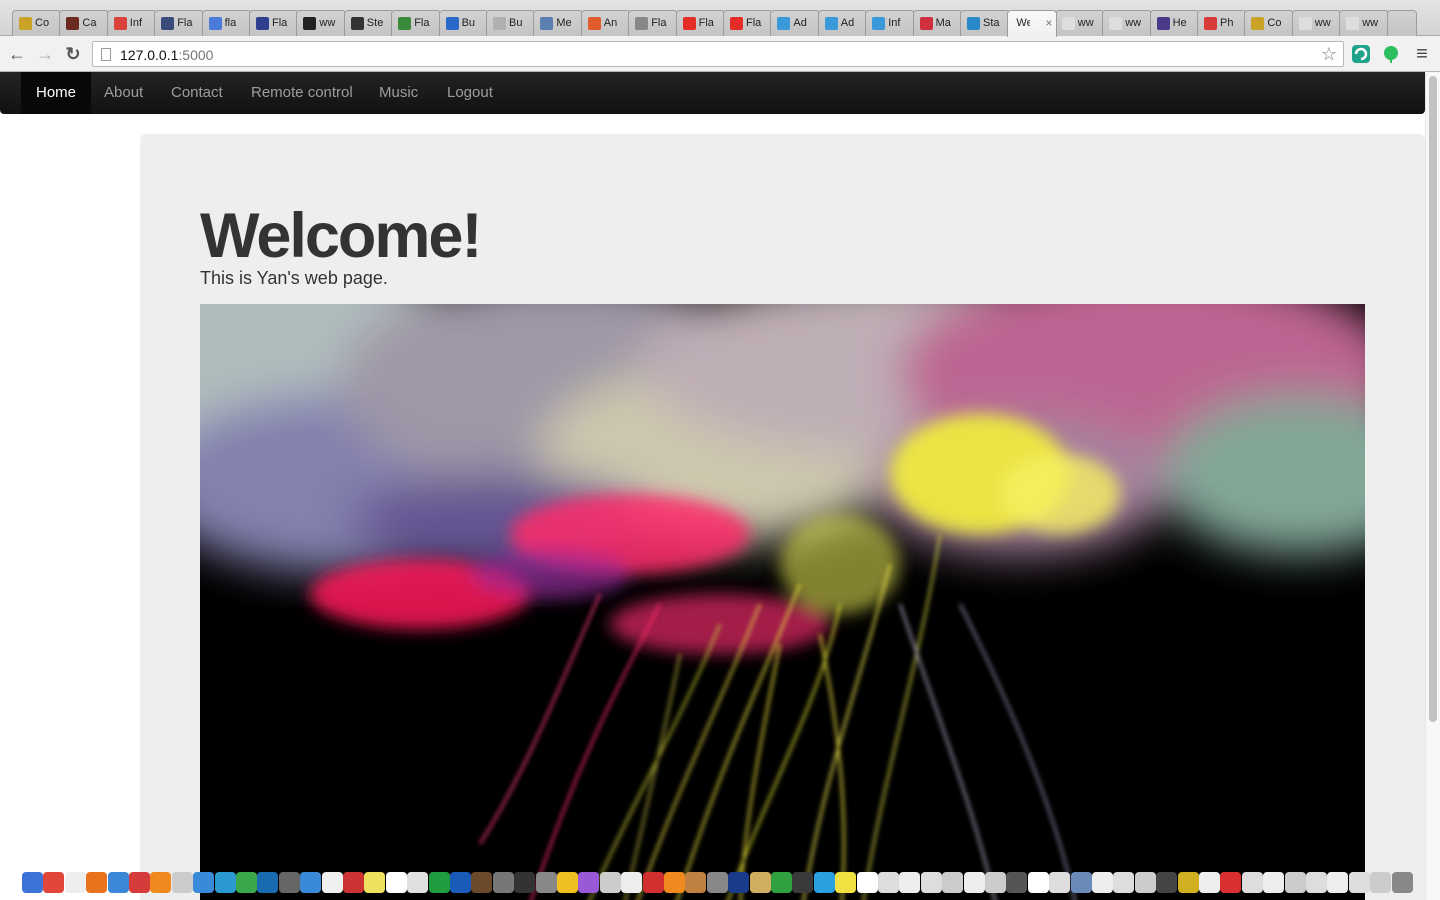  Describe the element at coordinates (1222, 23) in the screenshot. I see `tab: Ph` at that location.